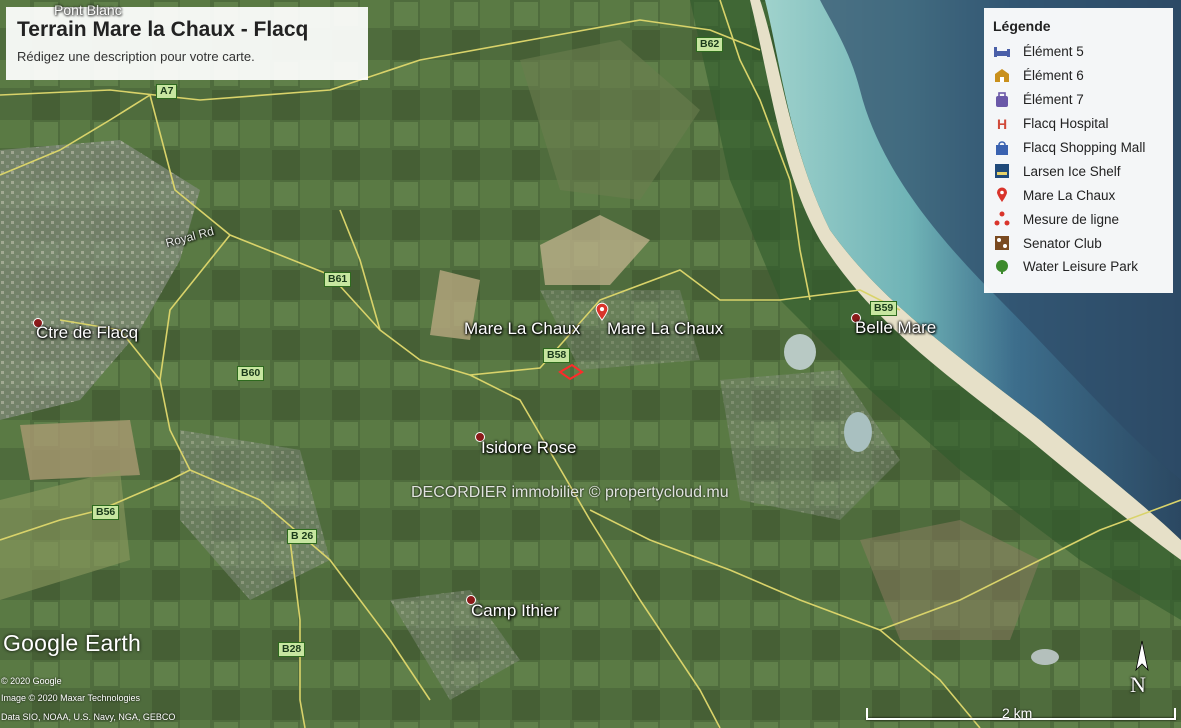 Image resolution: width=1181 pixels, height=728 pixels. I want to click on map-title: Terrain Mare la Chaux - Flacq, so click(163, 29).